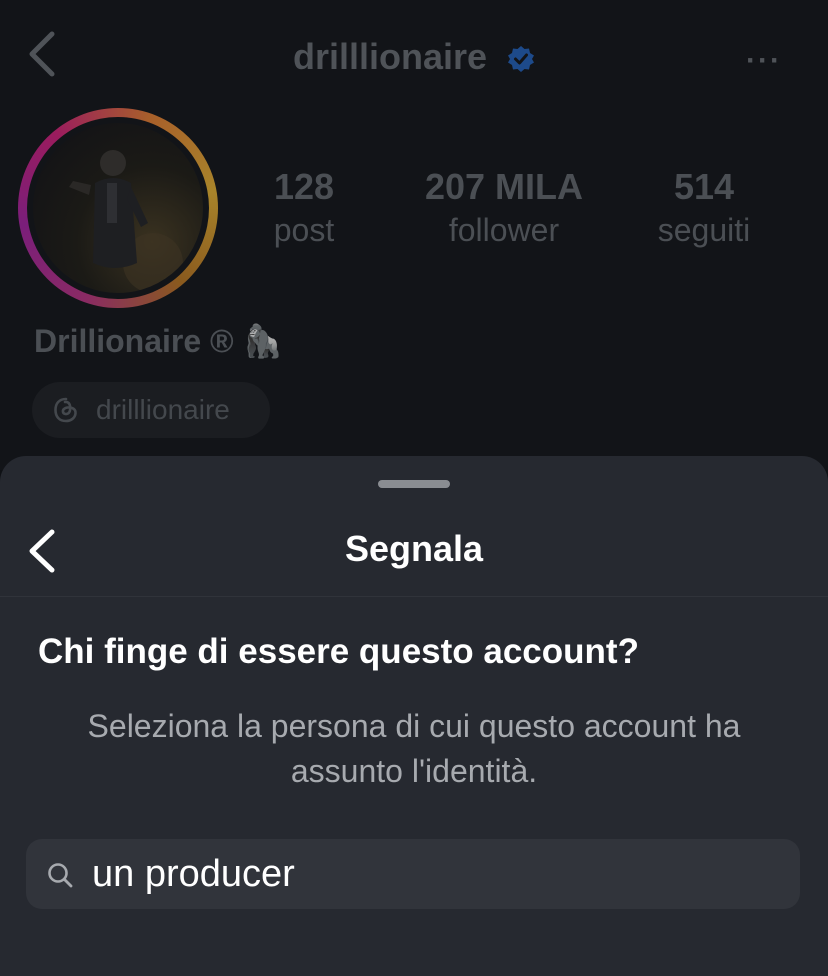  What do you see at coordinates (338, 651) in the screenshot?
I see `report-question-heading: Chi finge di essere questo account?` at bounding box center [338, 651].